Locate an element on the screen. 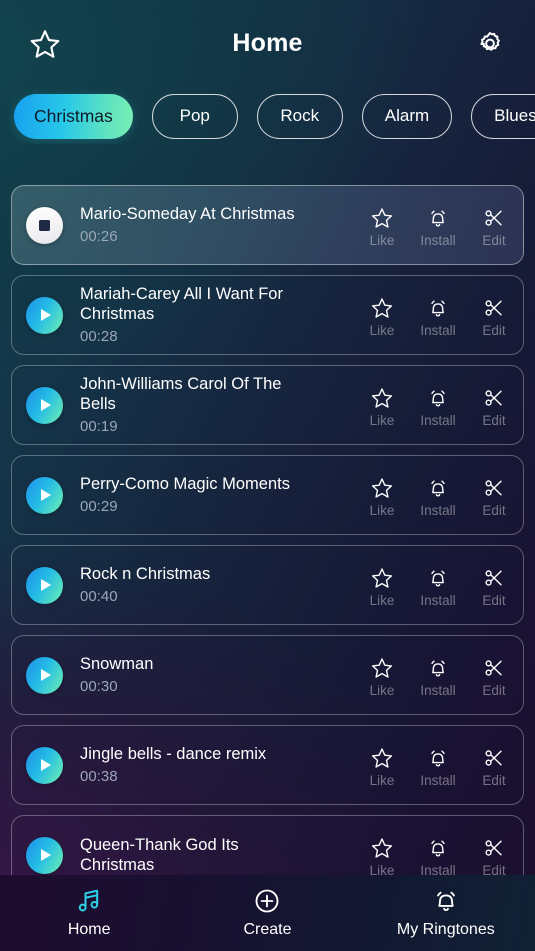 The image size is (535, 951). category-chip-alarm: Alarm is located at coordinates (407, 116).